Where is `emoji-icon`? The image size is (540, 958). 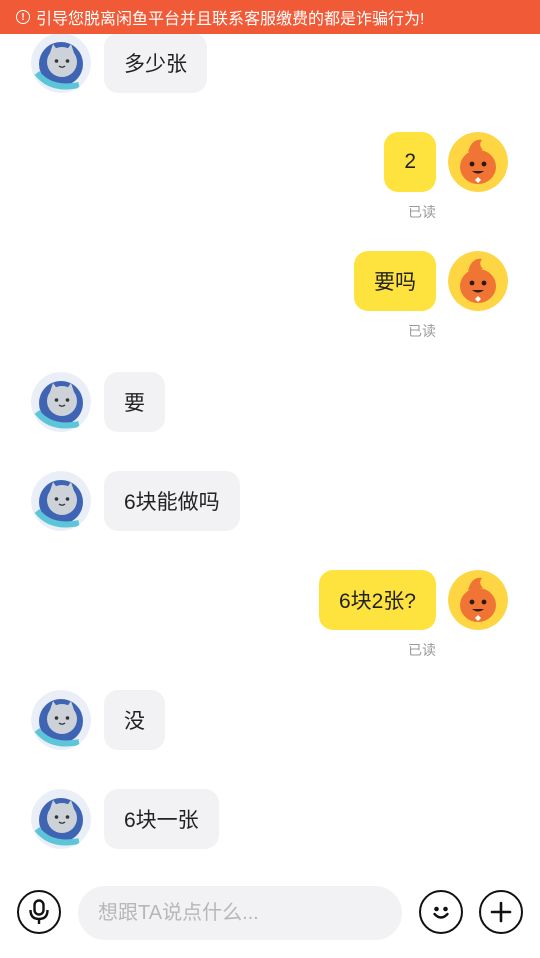 emoji-icon is located at coordinates (441, 912).